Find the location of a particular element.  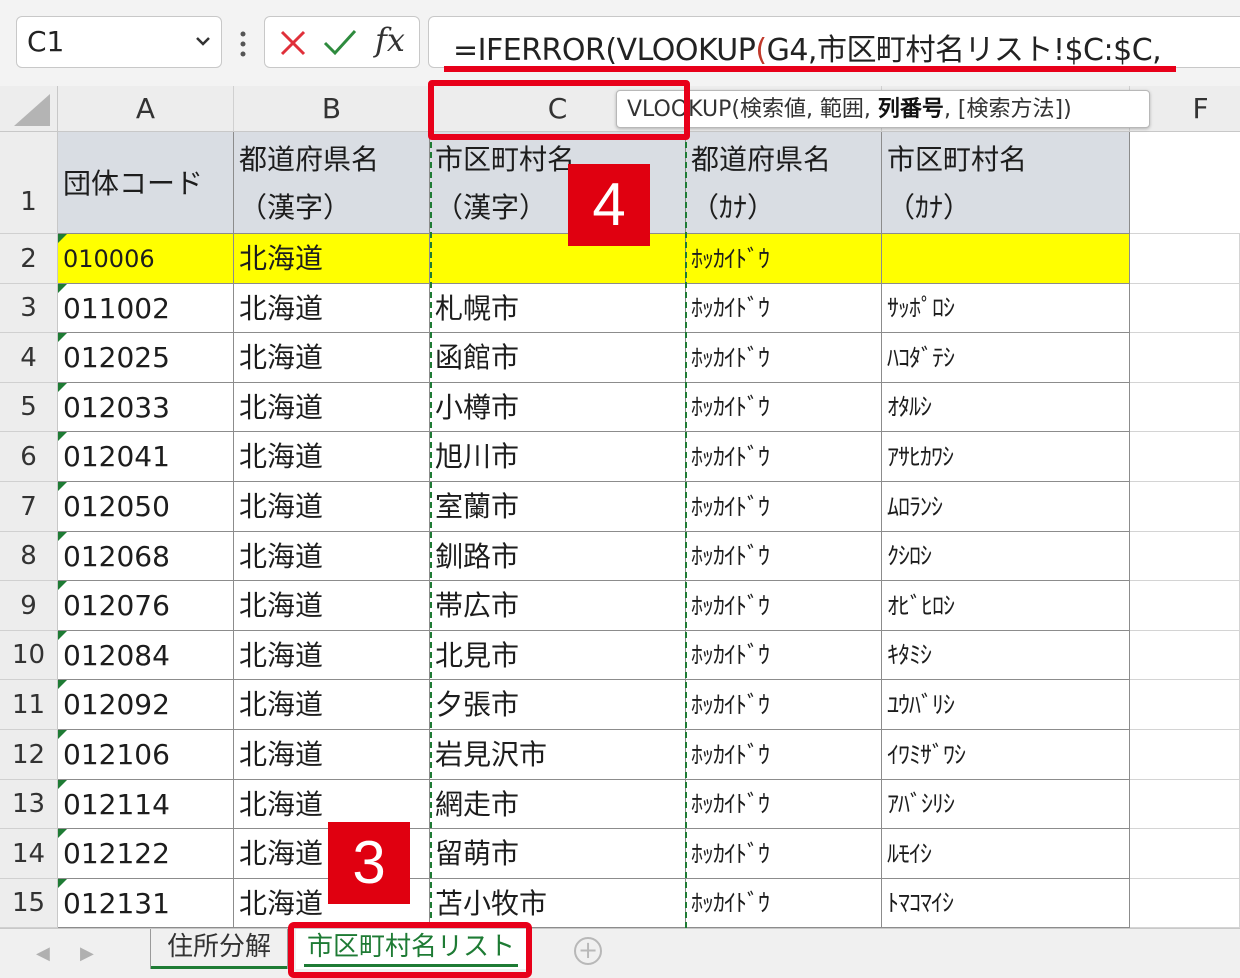

row-header: 15 is located at coordinates (29, 903).